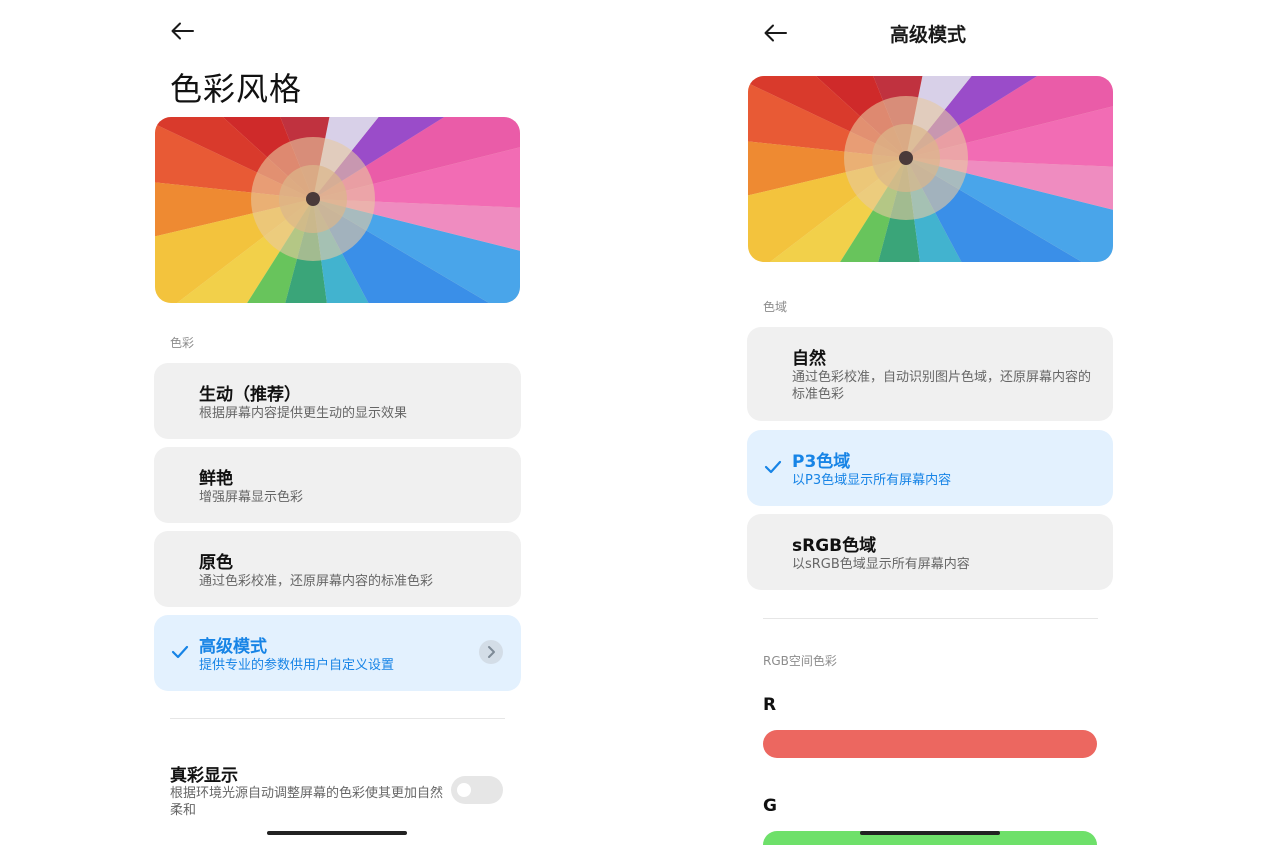  What do you see at coordinates (337, 485) in the screenshot?
I see `option-bright: 鲜艳 增强屏幕显示色彩` at bounding box center [337, 485].